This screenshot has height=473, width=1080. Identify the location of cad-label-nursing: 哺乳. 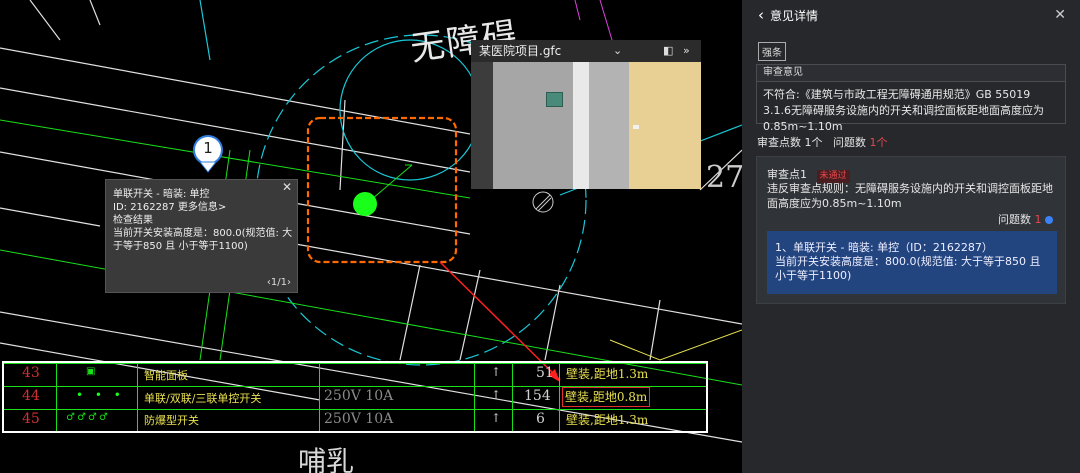
(326, 459).